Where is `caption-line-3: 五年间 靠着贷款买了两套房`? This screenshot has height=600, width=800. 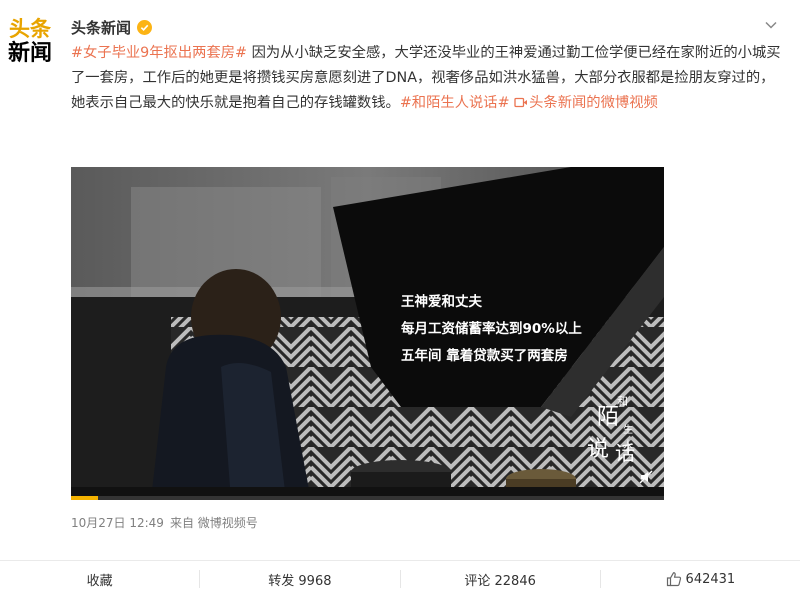
caption-line-3: 五年间 靠着贷款买了两套房 is located at coordinates (484, 356).